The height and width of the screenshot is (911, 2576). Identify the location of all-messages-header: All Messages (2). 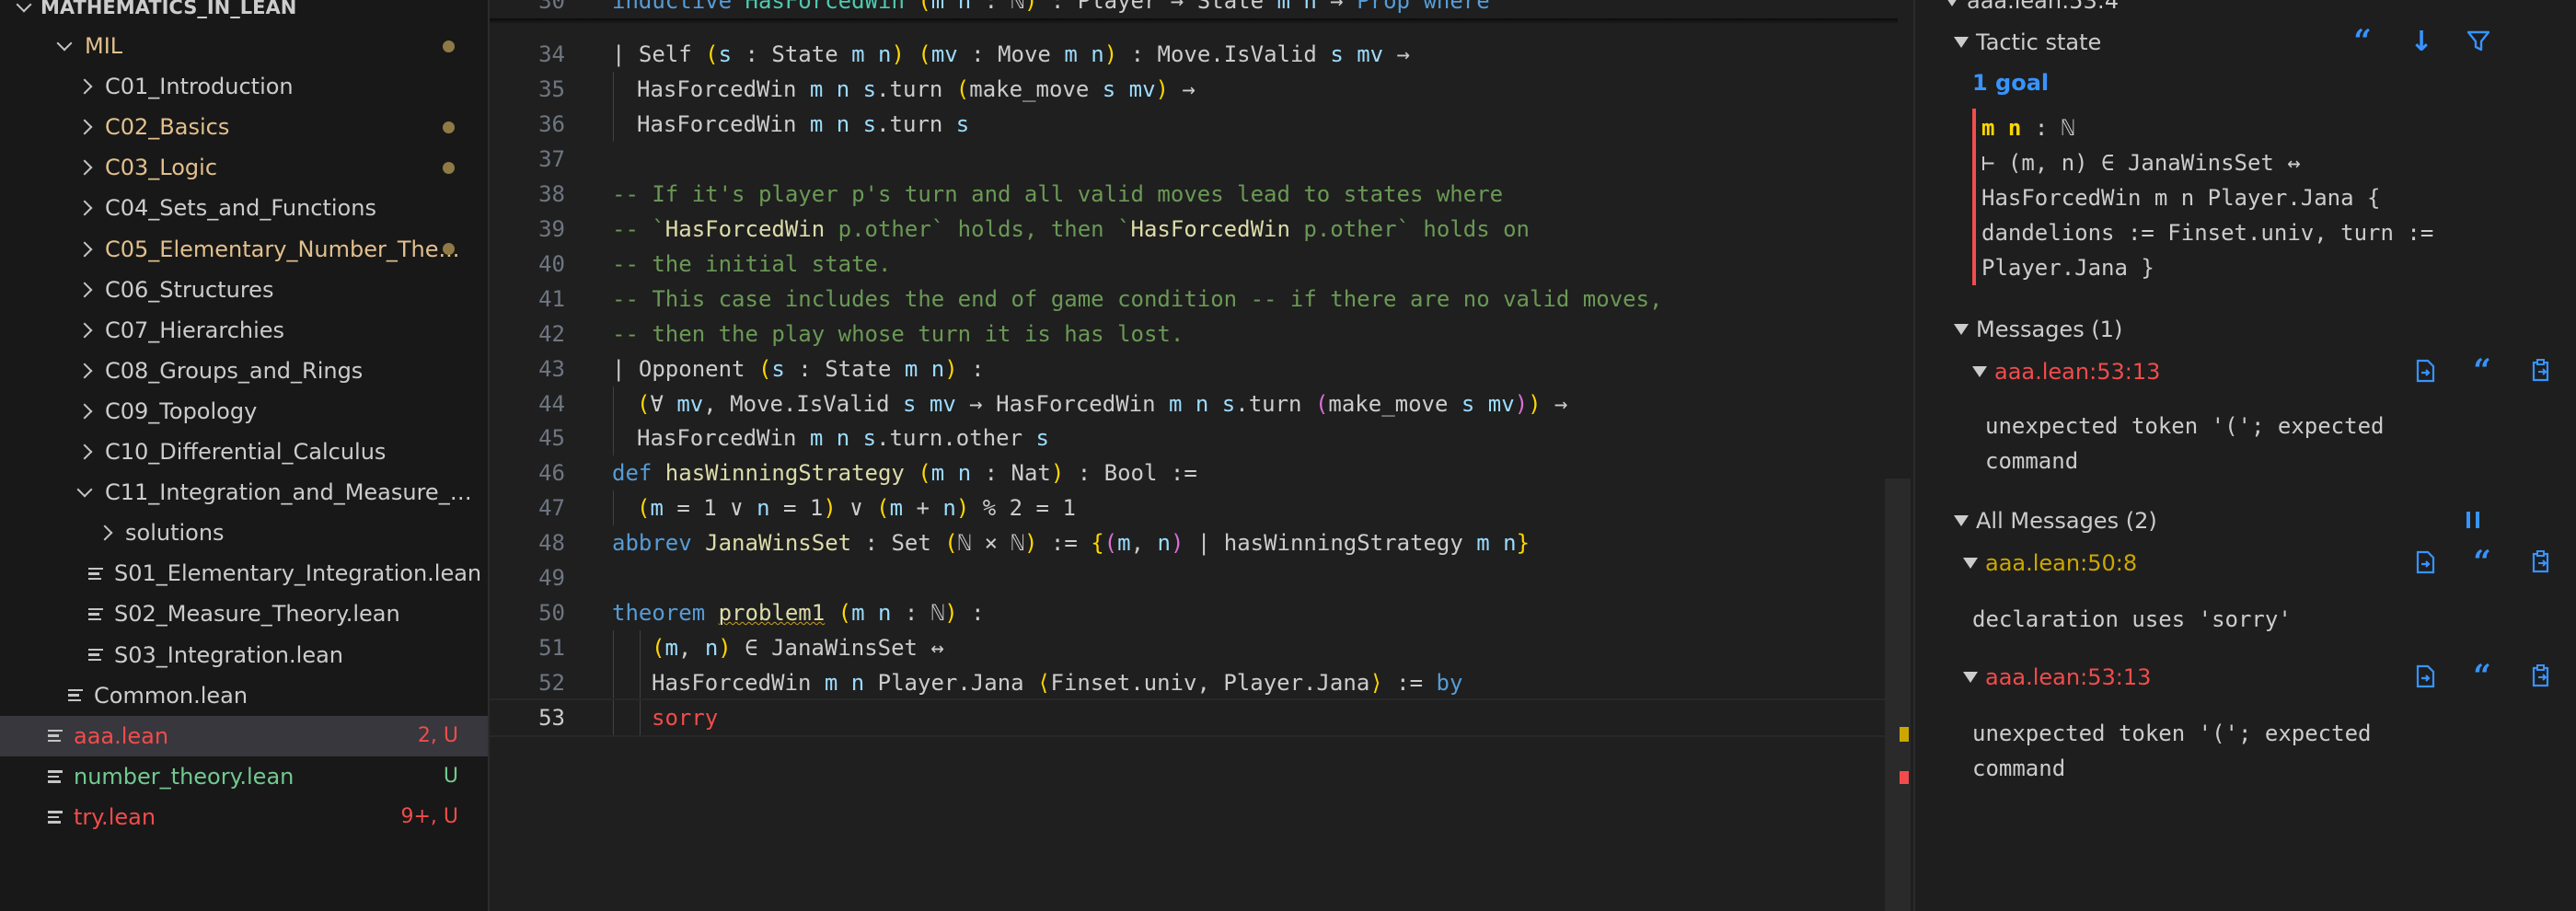
(2055, 521).